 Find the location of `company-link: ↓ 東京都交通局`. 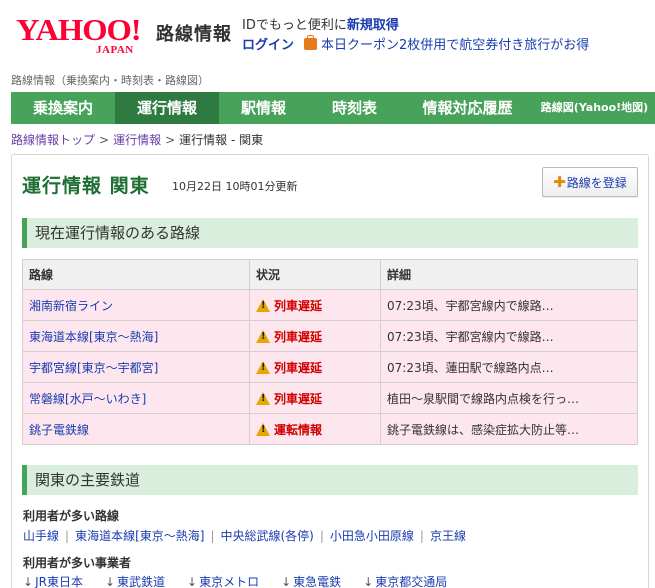

company-link: ↓ 東京都交通局 is located at coordinates (405, 580).